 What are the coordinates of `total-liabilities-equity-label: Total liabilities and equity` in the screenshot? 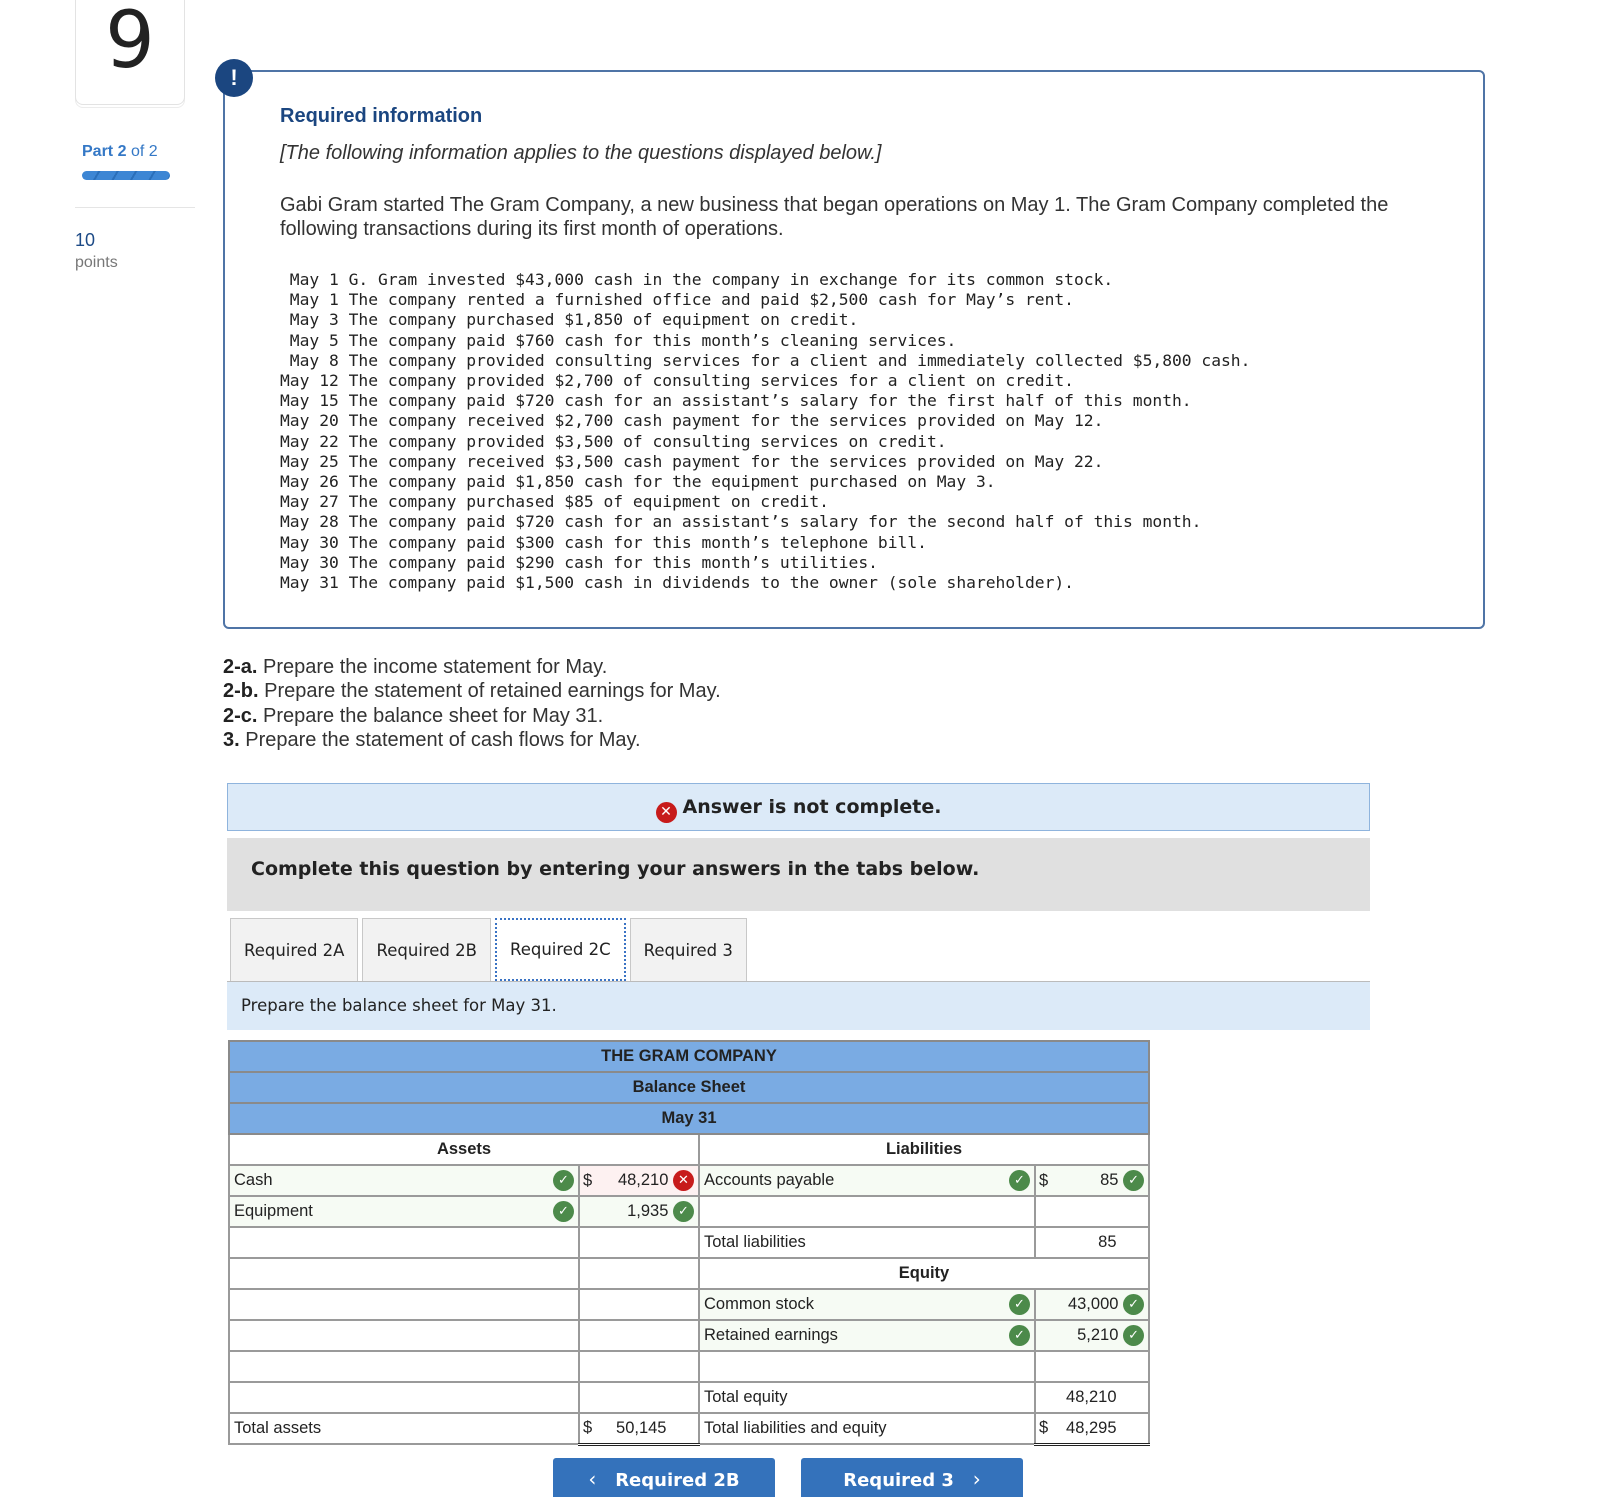 It's located at (867, 1428).